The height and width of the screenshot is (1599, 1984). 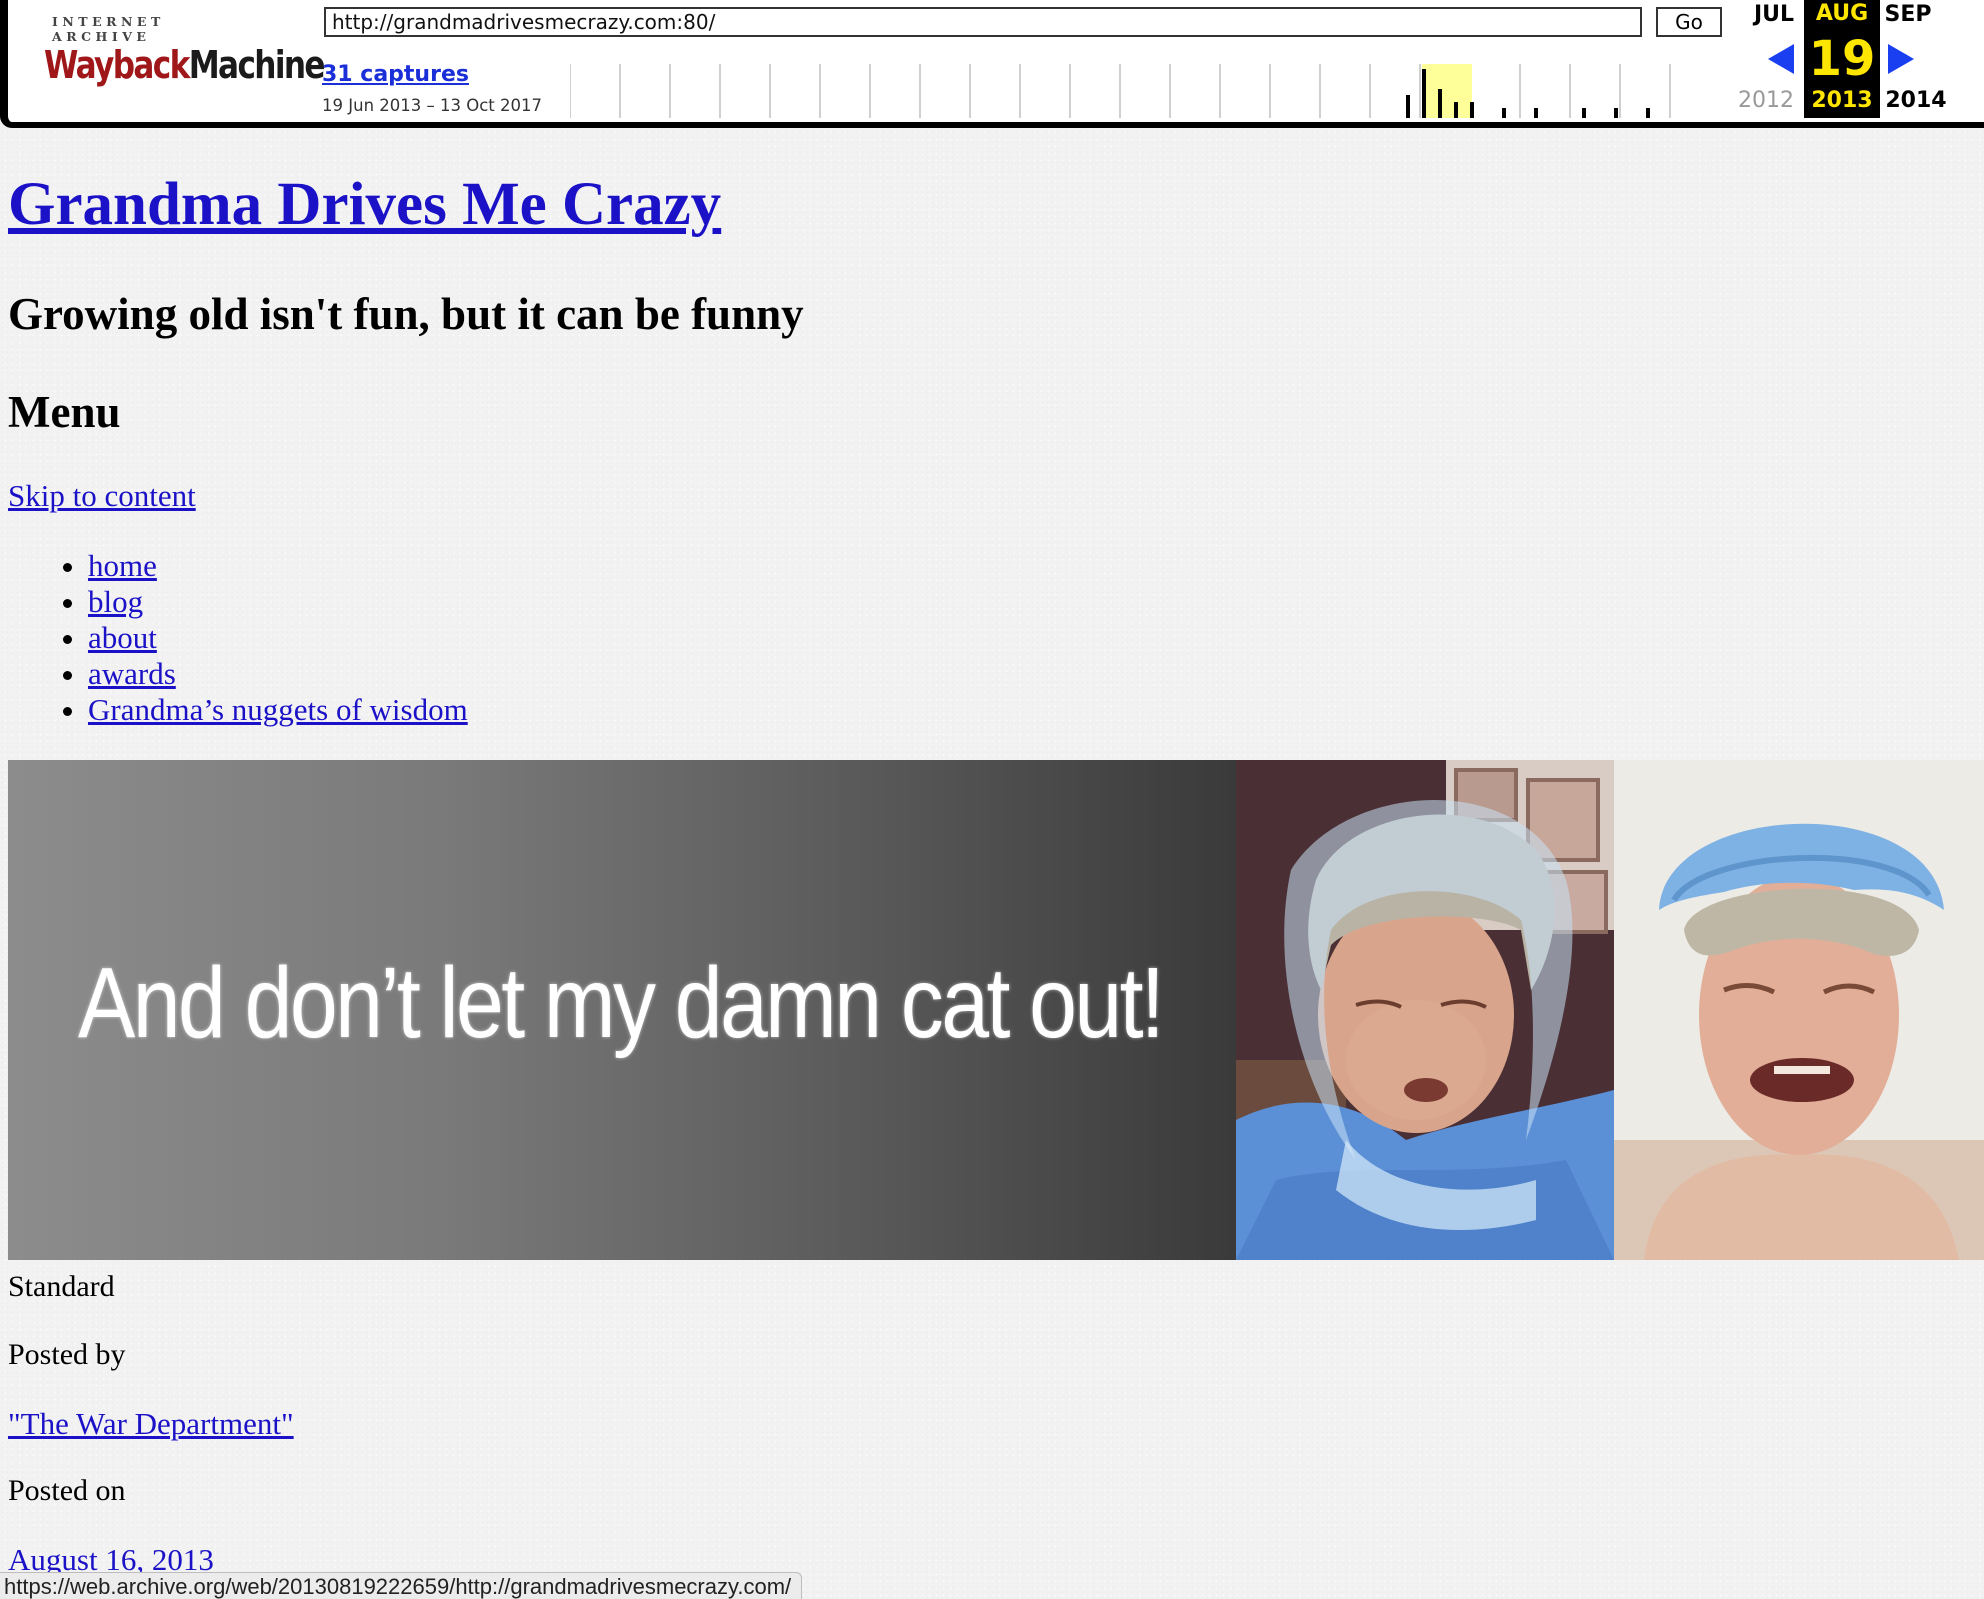 What do you see at coordinates (67, 1354) in the screenshot?
I see `posted-by-label: Posted by` at bounding box center [67, 1354].